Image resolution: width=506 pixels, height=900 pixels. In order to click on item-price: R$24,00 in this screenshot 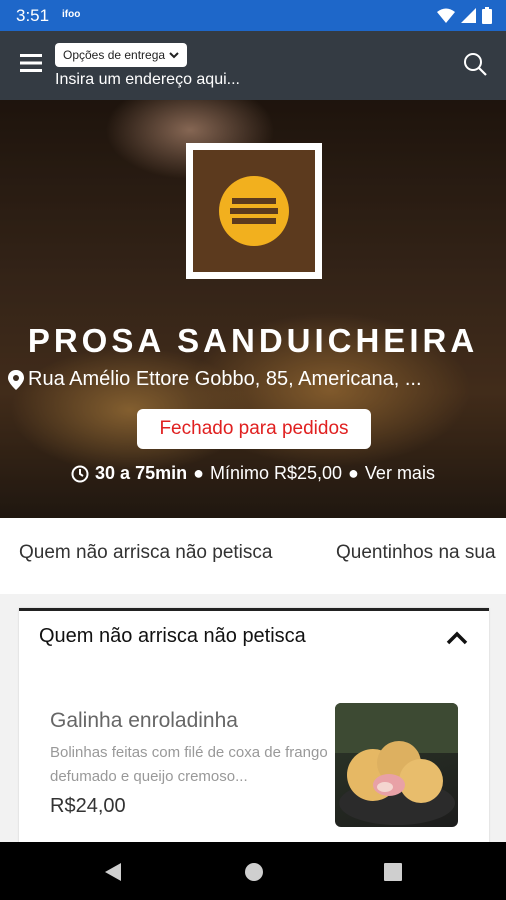, I will do `click(88, 806)`.